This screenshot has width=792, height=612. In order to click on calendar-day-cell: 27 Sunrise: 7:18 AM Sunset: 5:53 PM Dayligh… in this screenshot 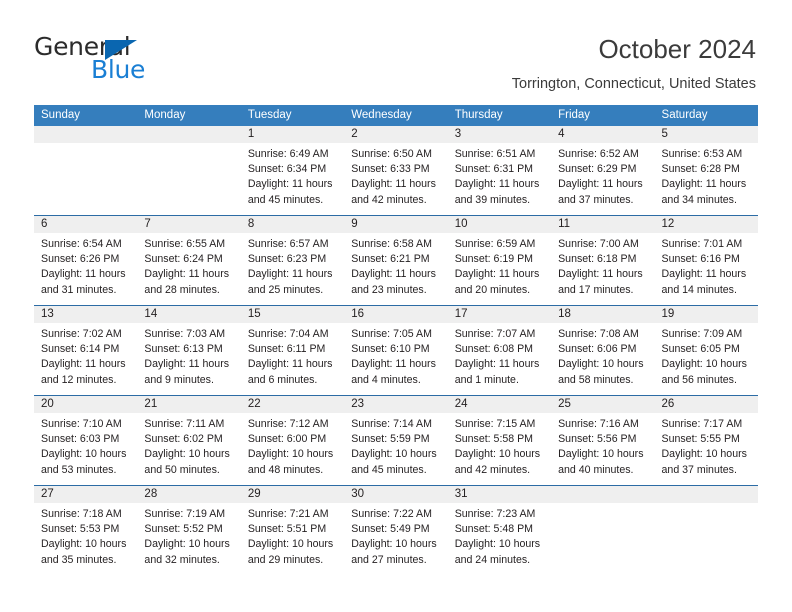, I will do `click(86, 530)`.